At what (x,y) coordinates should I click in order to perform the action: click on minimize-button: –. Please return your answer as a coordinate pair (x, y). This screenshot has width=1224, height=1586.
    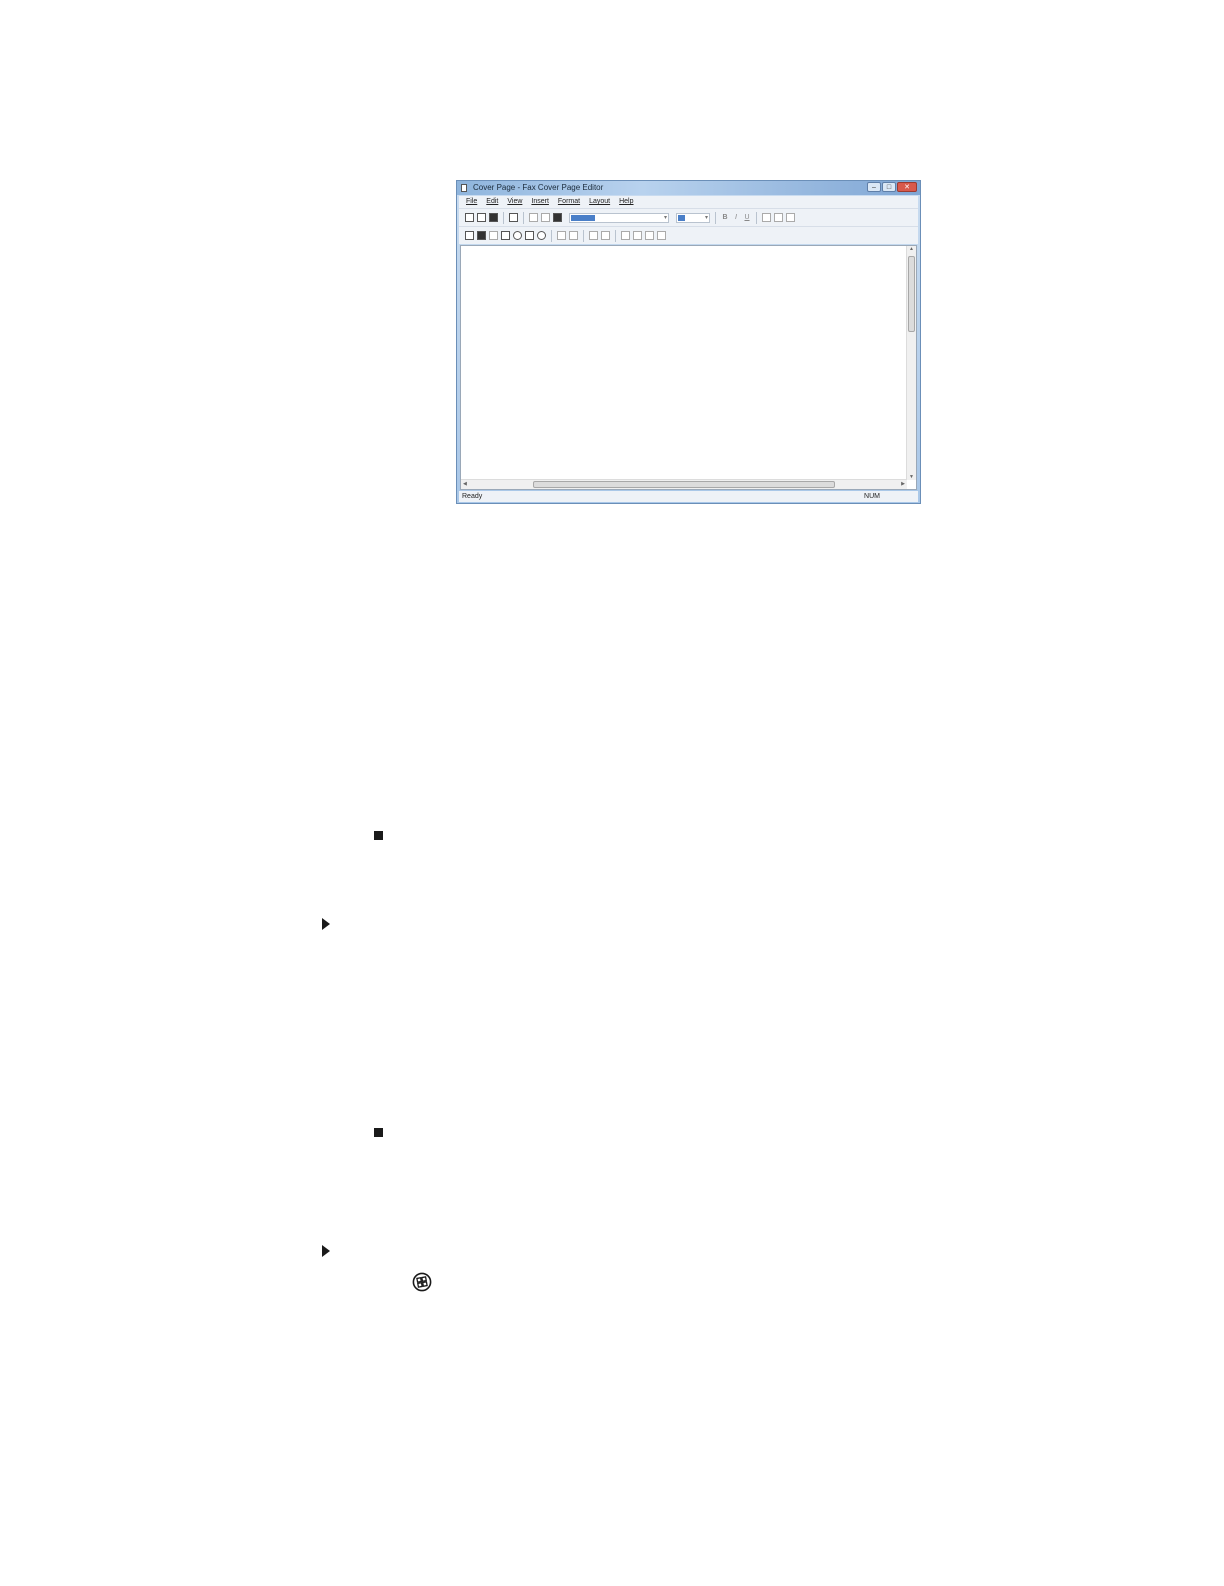
    Looking at the image, I should click on (874, 187).